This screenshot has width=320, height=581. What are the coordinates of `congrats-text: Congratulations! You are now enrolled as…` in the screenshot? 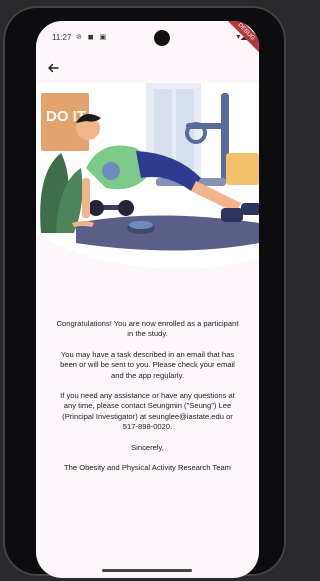 It's located at (147, 329).